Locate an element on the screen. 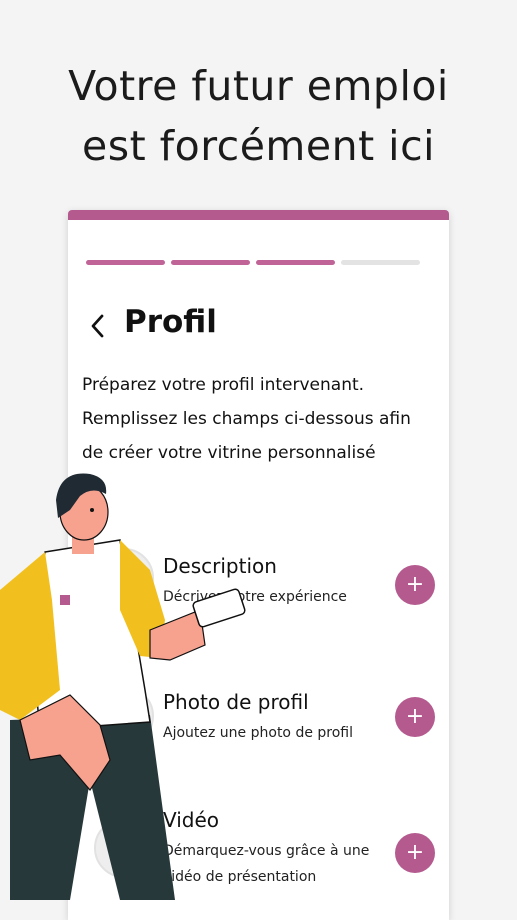 The height and width of the screenshot is (920, 517). chevron-left-icon is located at coordinates (98, 326).